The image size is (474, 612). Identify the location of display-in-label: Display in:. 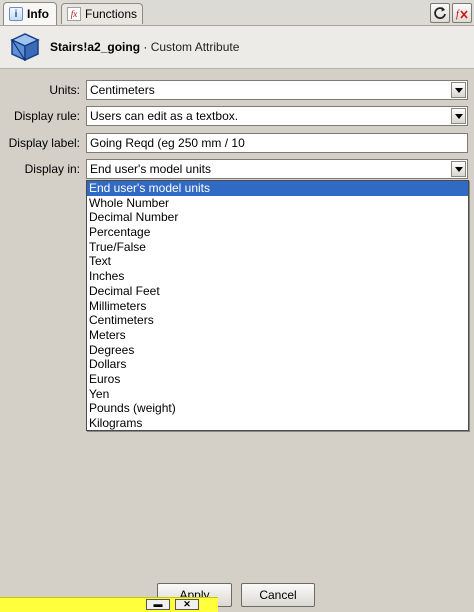
(52, 169).